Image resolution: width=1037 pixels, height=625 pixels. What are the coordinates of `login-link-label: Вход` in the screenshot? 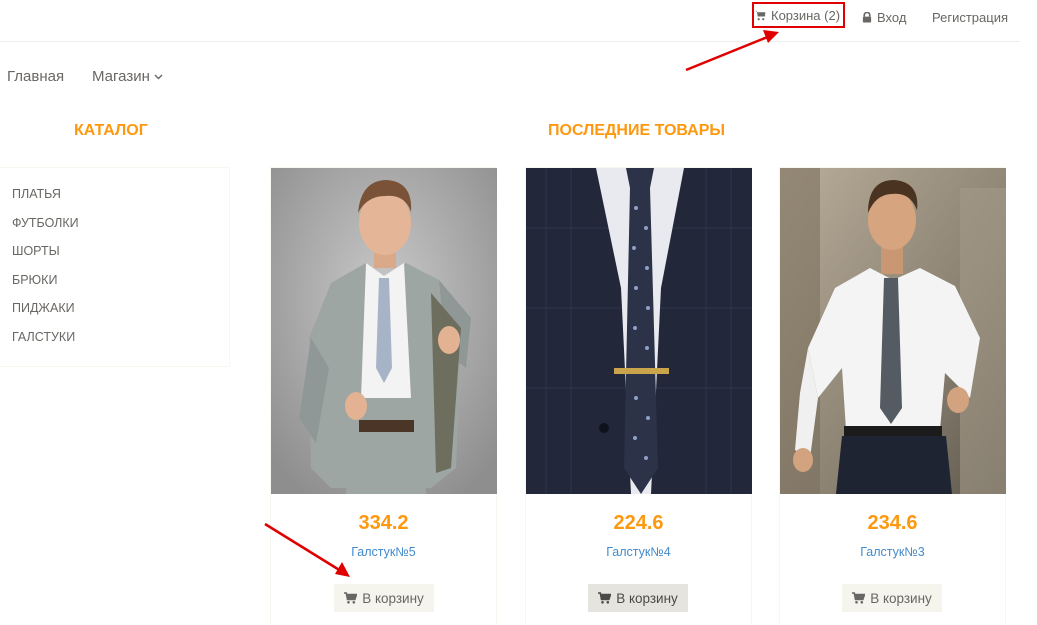 It's located at (892, 17).